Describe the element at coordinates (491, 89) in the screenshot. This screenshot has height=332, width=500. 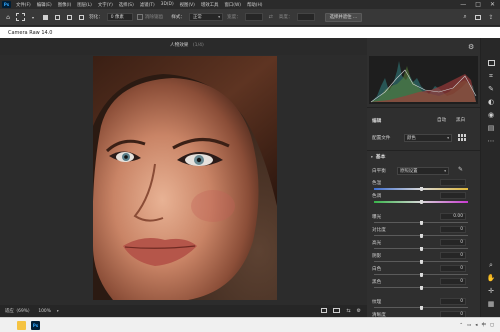
I see `healing-icon: ✎` at that location.